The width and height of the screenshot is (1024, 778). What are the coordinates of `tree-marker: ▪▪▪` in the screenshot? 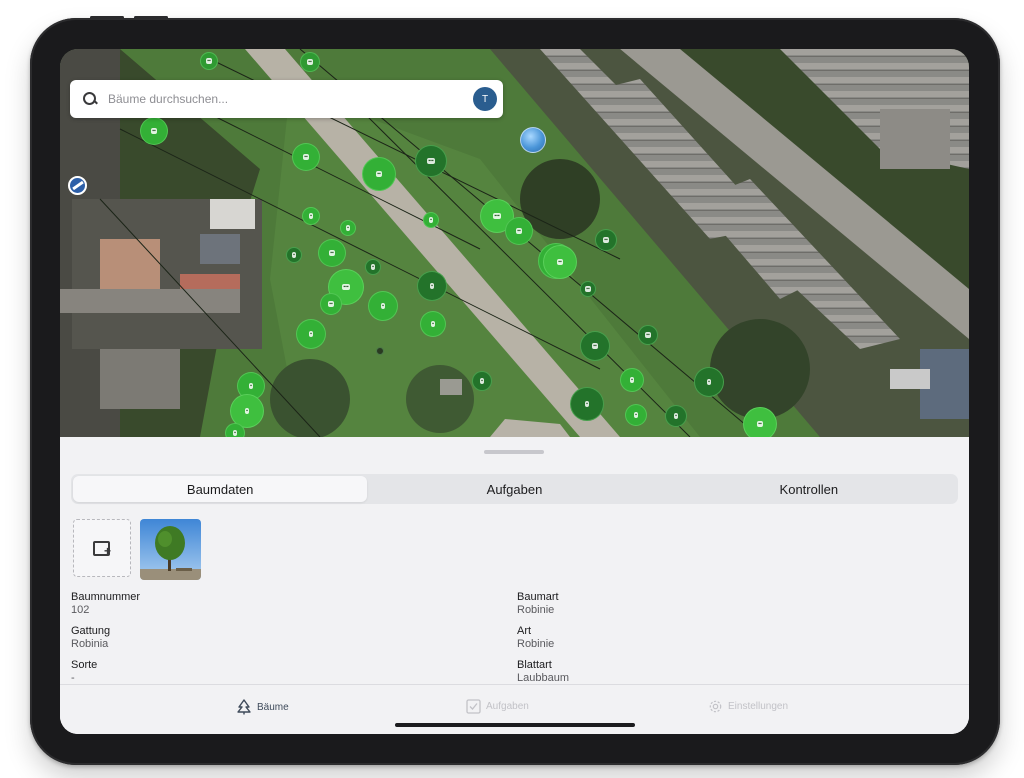 It's located at (431, 161).